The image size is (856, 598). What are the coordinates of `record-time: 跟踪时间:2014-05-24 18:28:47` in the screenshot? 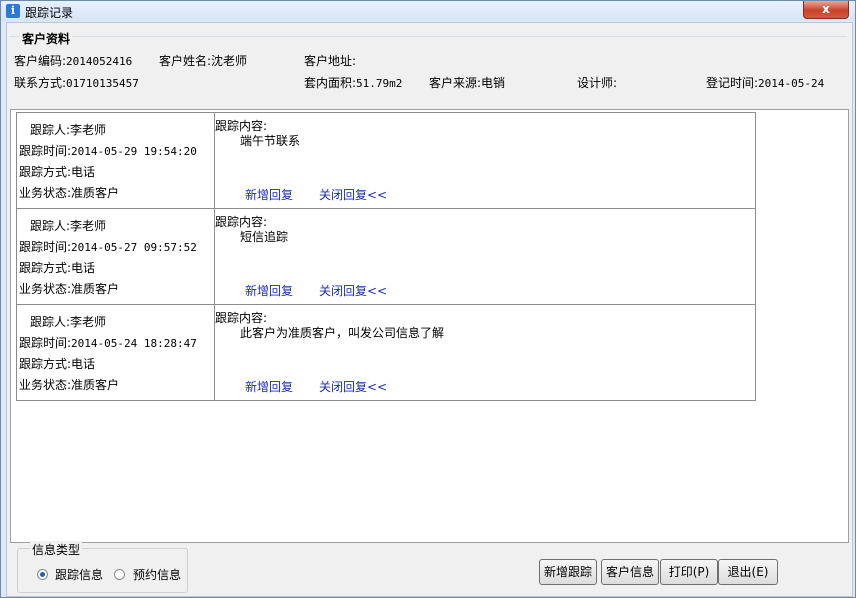 It's located at (108, 343).